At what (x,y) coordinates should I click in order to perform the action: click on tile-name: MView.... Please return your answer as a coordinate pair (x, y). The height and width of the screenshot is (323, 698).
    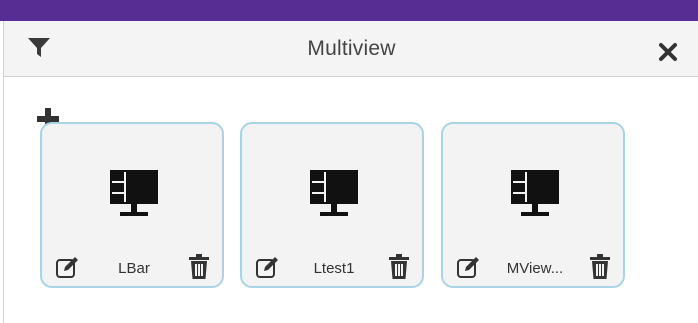
    Looking at the image, I should click on (535, 268).